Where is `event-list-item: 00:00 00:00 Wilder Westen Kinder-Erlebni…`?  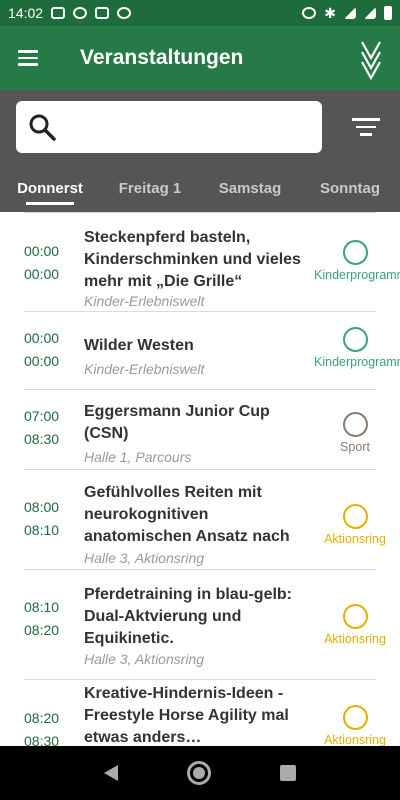
event-list-item: 00:00 00:00 Wilder Westen Kinder-Erlebni… is located at coordinates (200, 351).